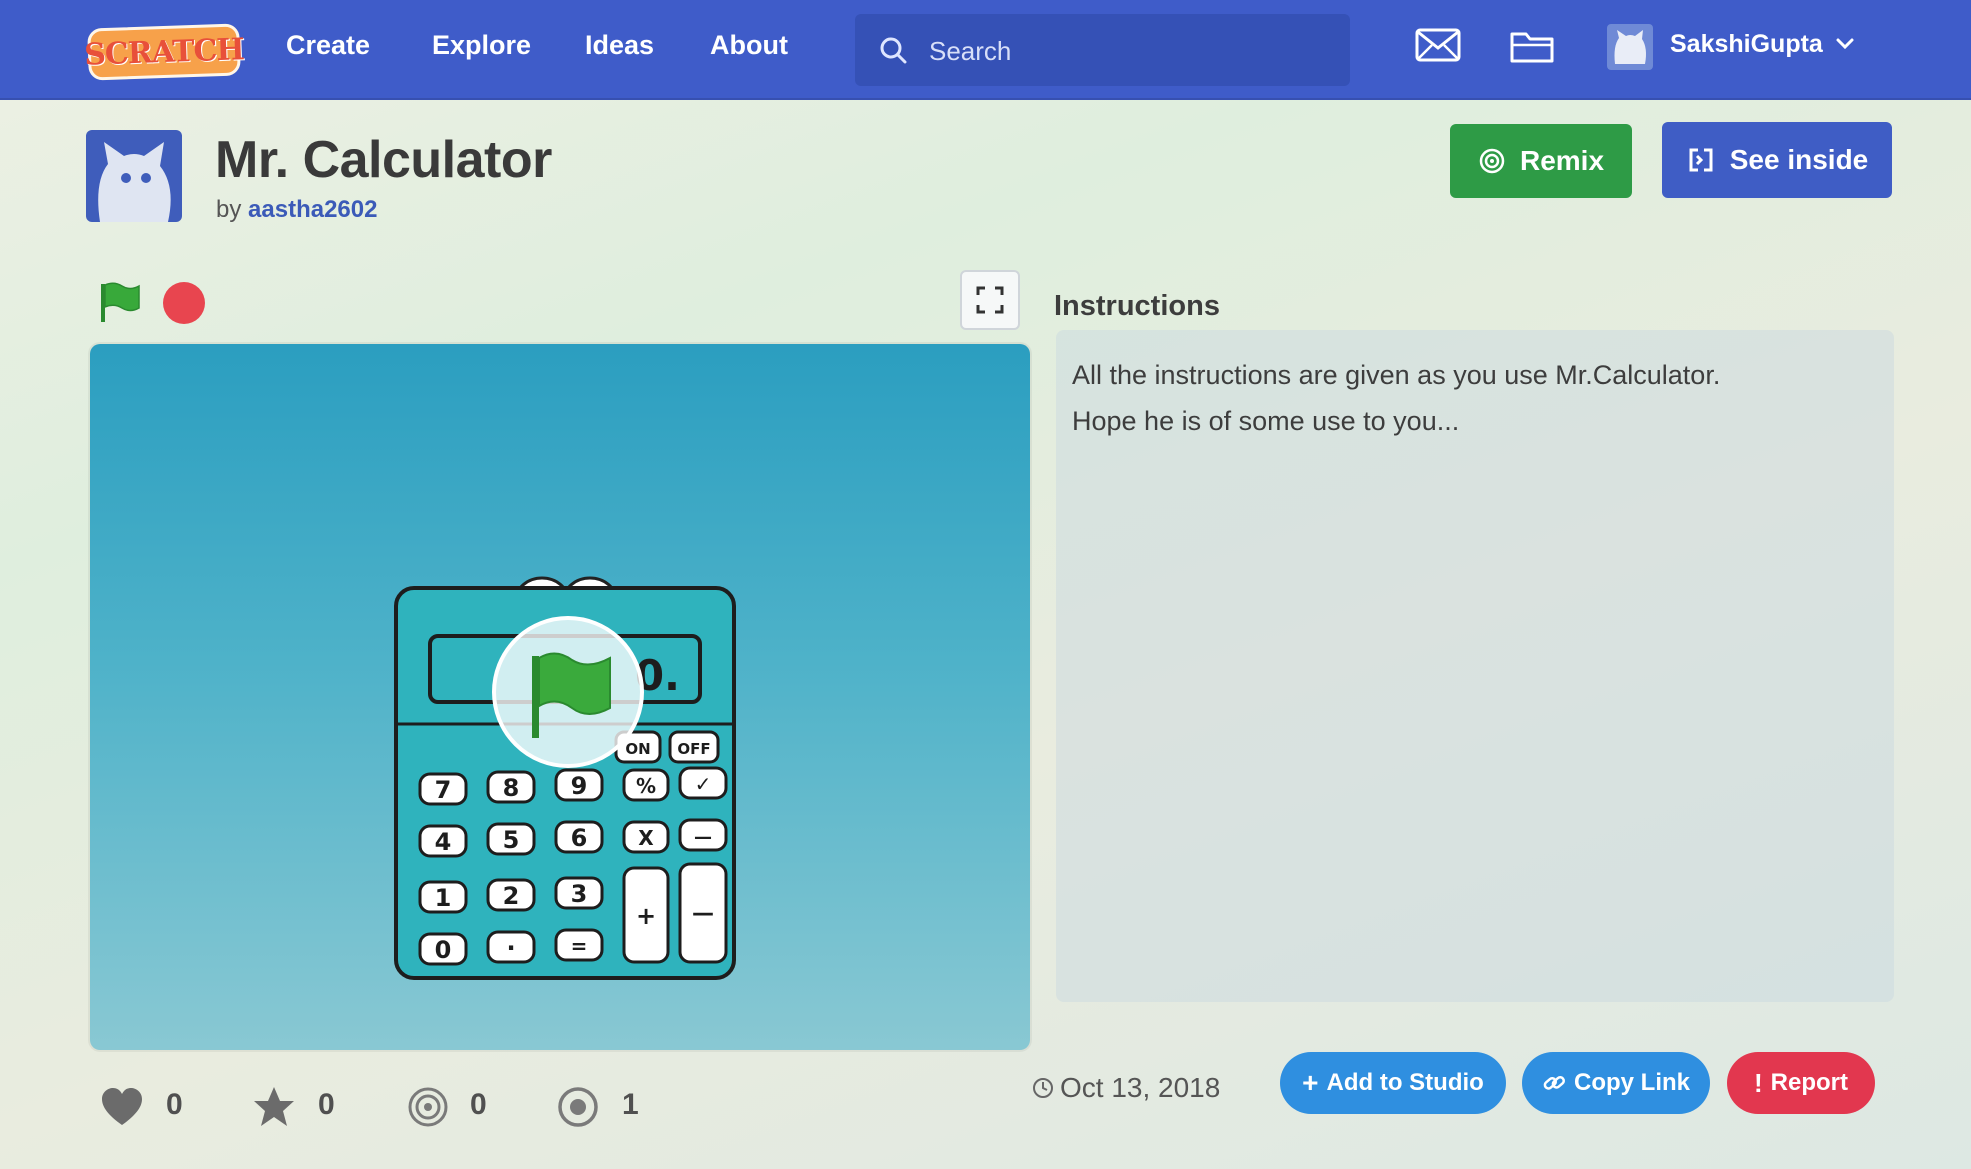 Image resolution: width=1971 pixels, height=1169 pixels. I want to click on calc-key-4: 4, so click(443, 842).